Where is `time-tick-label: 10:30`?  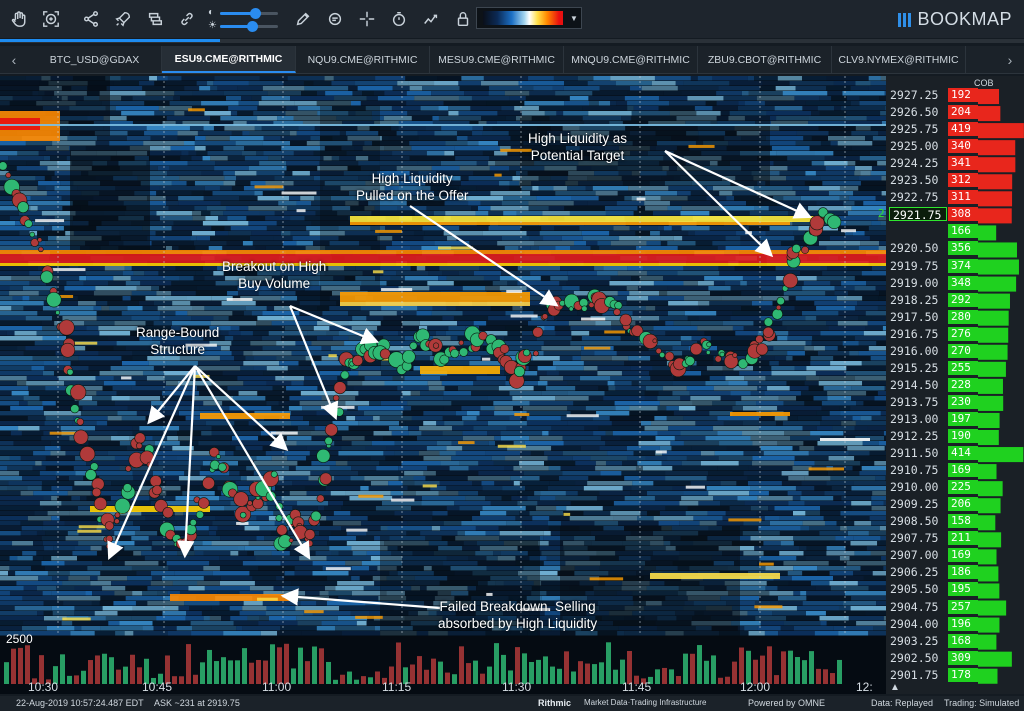 time-tick-label: 10:30 is located at coordinates (43, 687).